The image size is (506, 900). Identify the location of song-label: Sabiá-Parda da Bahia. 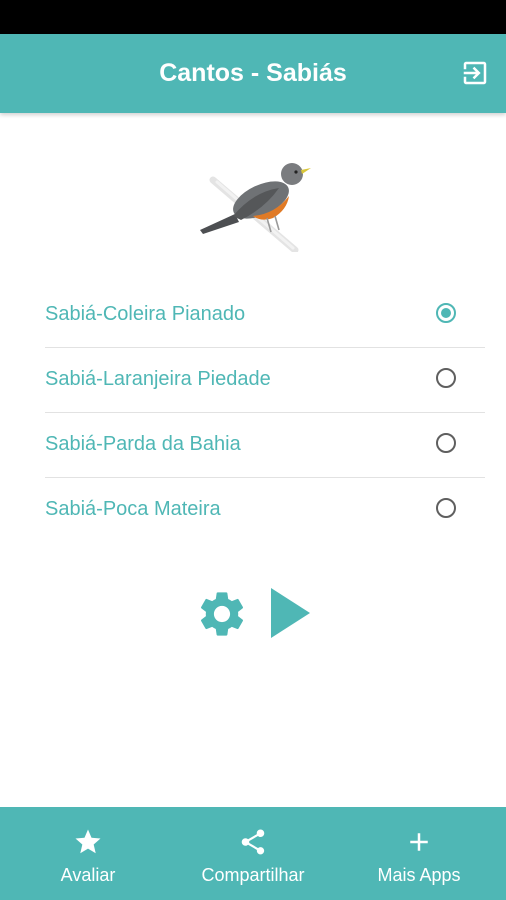
(143, 444).